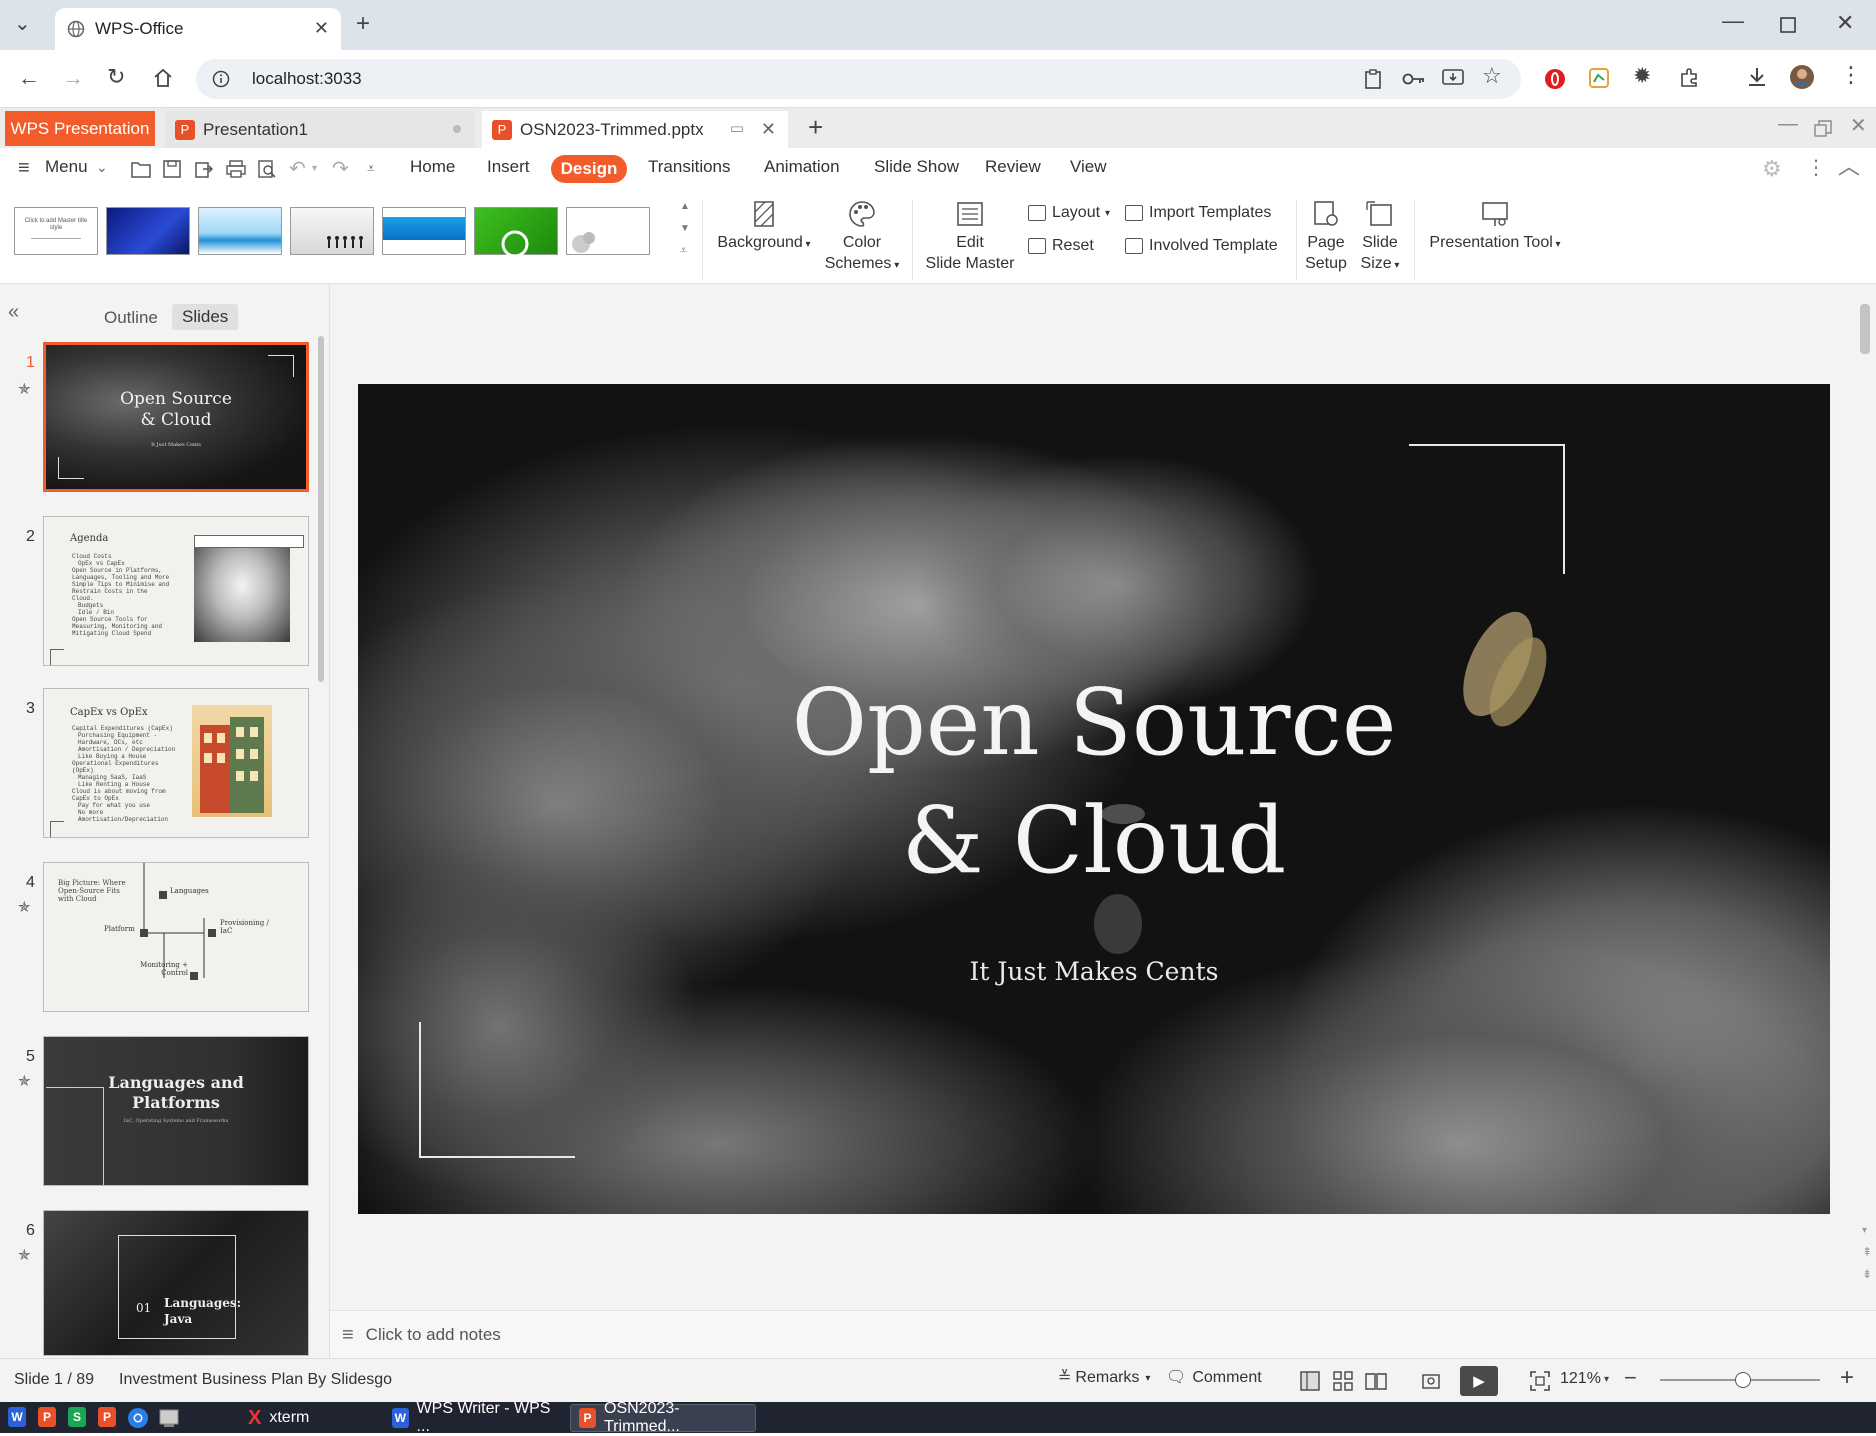 The image size is (1876, 1436). I want to click on tab-insert: Insert, so click(508, 167).